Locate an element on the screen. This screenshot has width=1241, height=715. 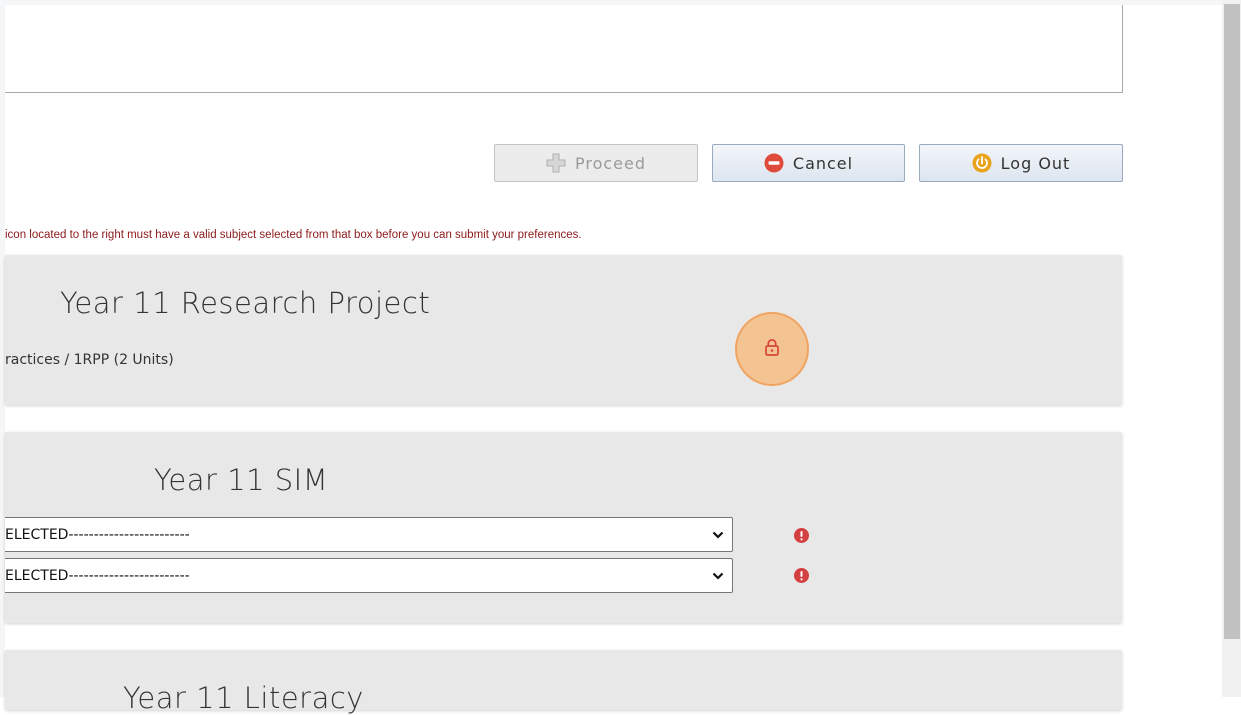
power-icon is located at coordinates (982, 163).